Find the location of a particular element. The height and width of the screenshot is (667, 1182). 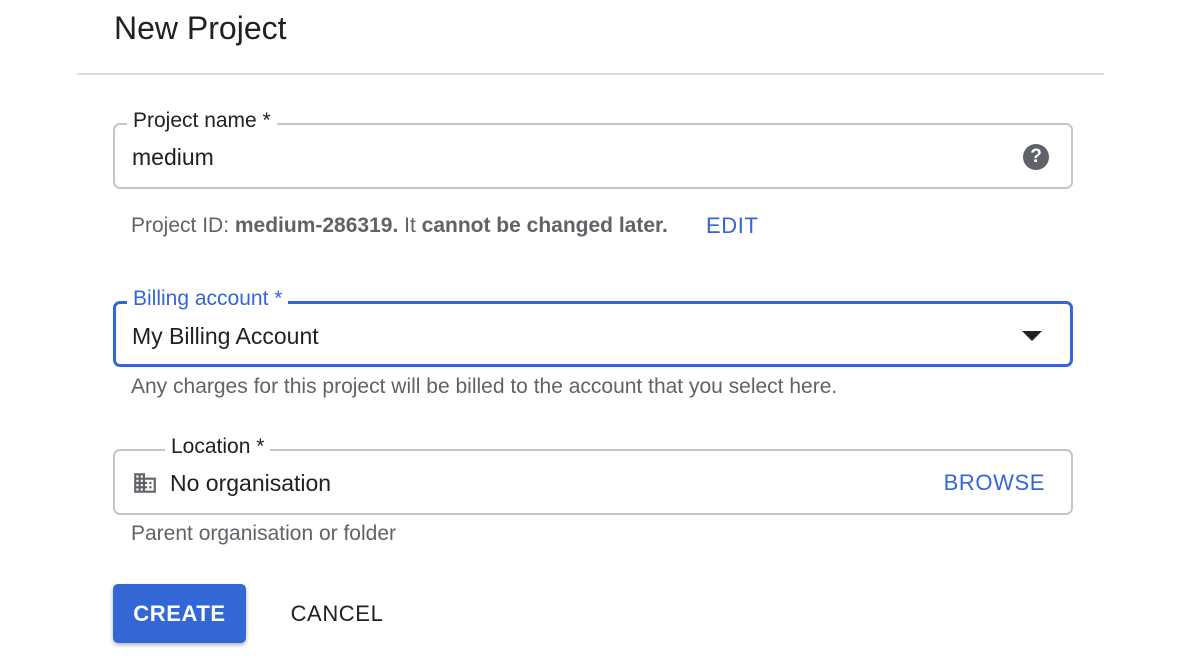

project-name-field: Project name * medium ? is located at coordinates (593, 148).